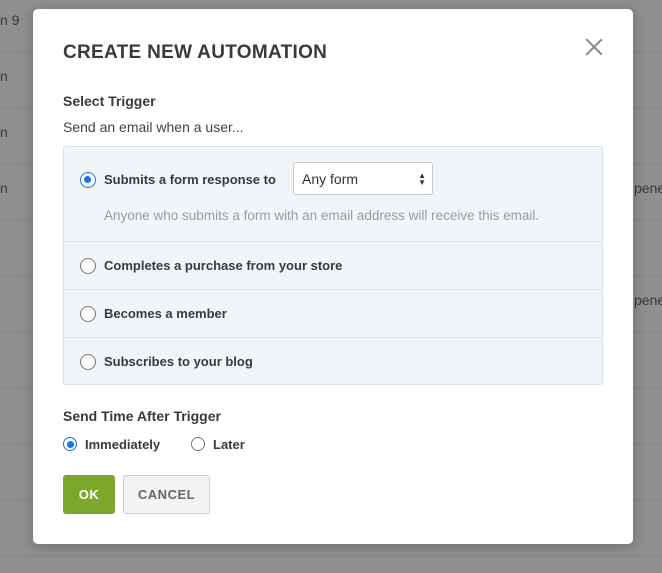 The image size is (662, 573). Describe the element at coordinates (198, 444) in the screenshot. I see `send-time-radio-later` at that location.